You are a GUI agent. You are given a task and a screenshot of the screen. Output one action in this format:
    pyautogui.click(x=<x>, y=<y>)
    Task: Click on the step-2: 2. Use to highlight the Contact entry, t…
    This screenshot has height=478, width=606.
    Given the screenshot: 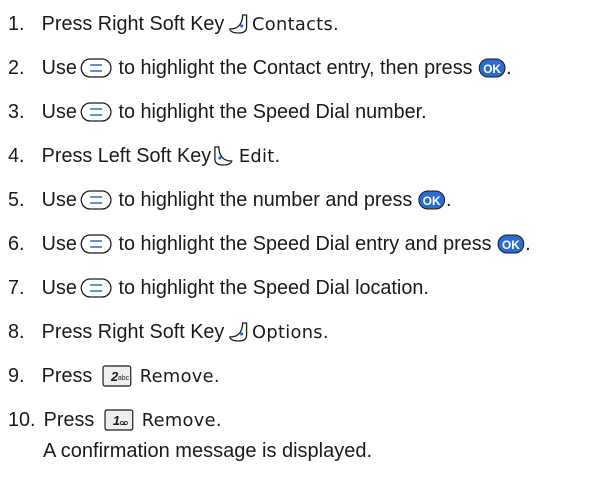 What is the action you would take?
    pyautogui.click(x=304, y=68)
    